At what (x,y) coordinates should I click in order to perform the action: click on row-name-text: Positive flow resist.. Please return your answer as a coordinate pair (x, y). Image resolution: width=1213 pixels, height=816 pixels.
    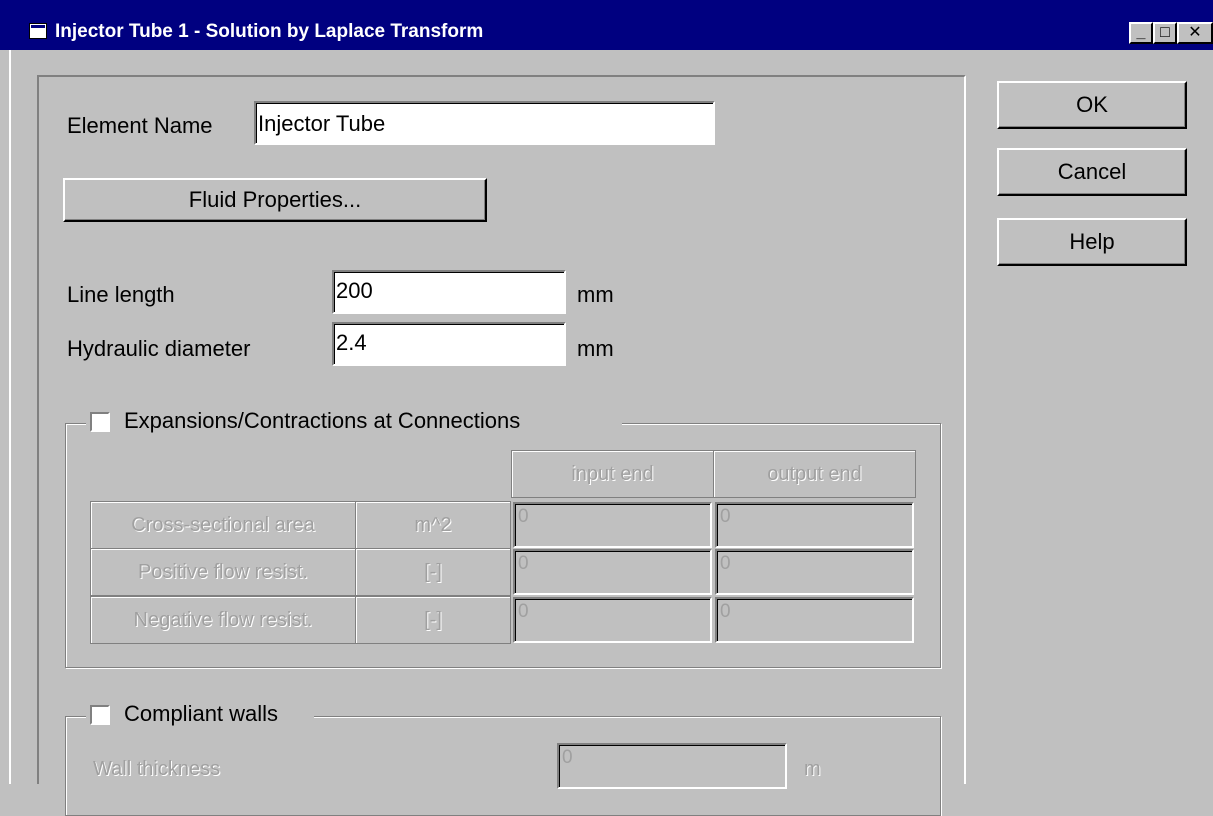
    Looking at the image, I should click on (223, 572).